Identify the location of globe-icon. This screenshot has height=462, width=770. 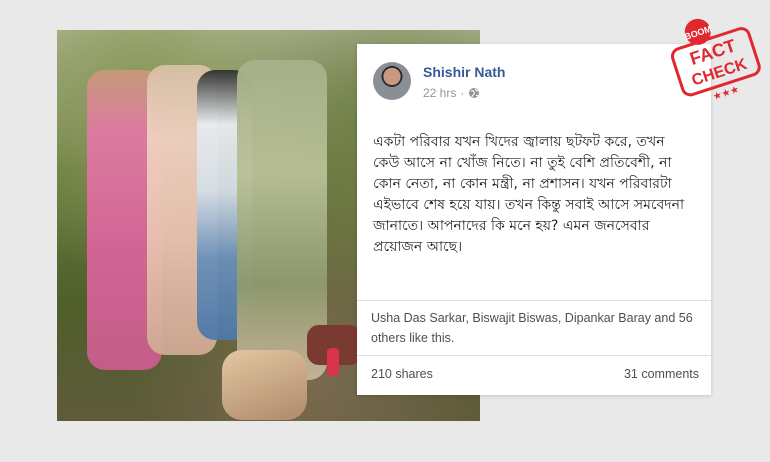
(474, 93).